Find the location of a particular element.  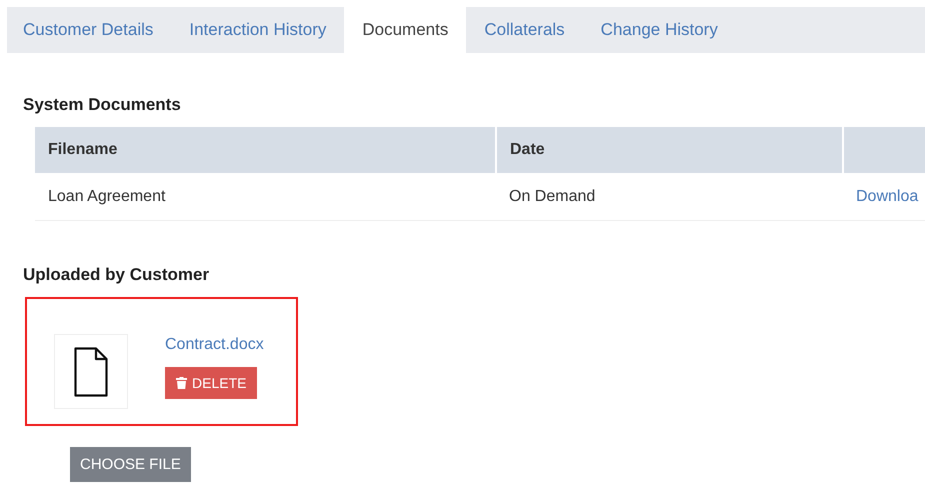

tab: Collaterals is located at coordinates (524, 30).